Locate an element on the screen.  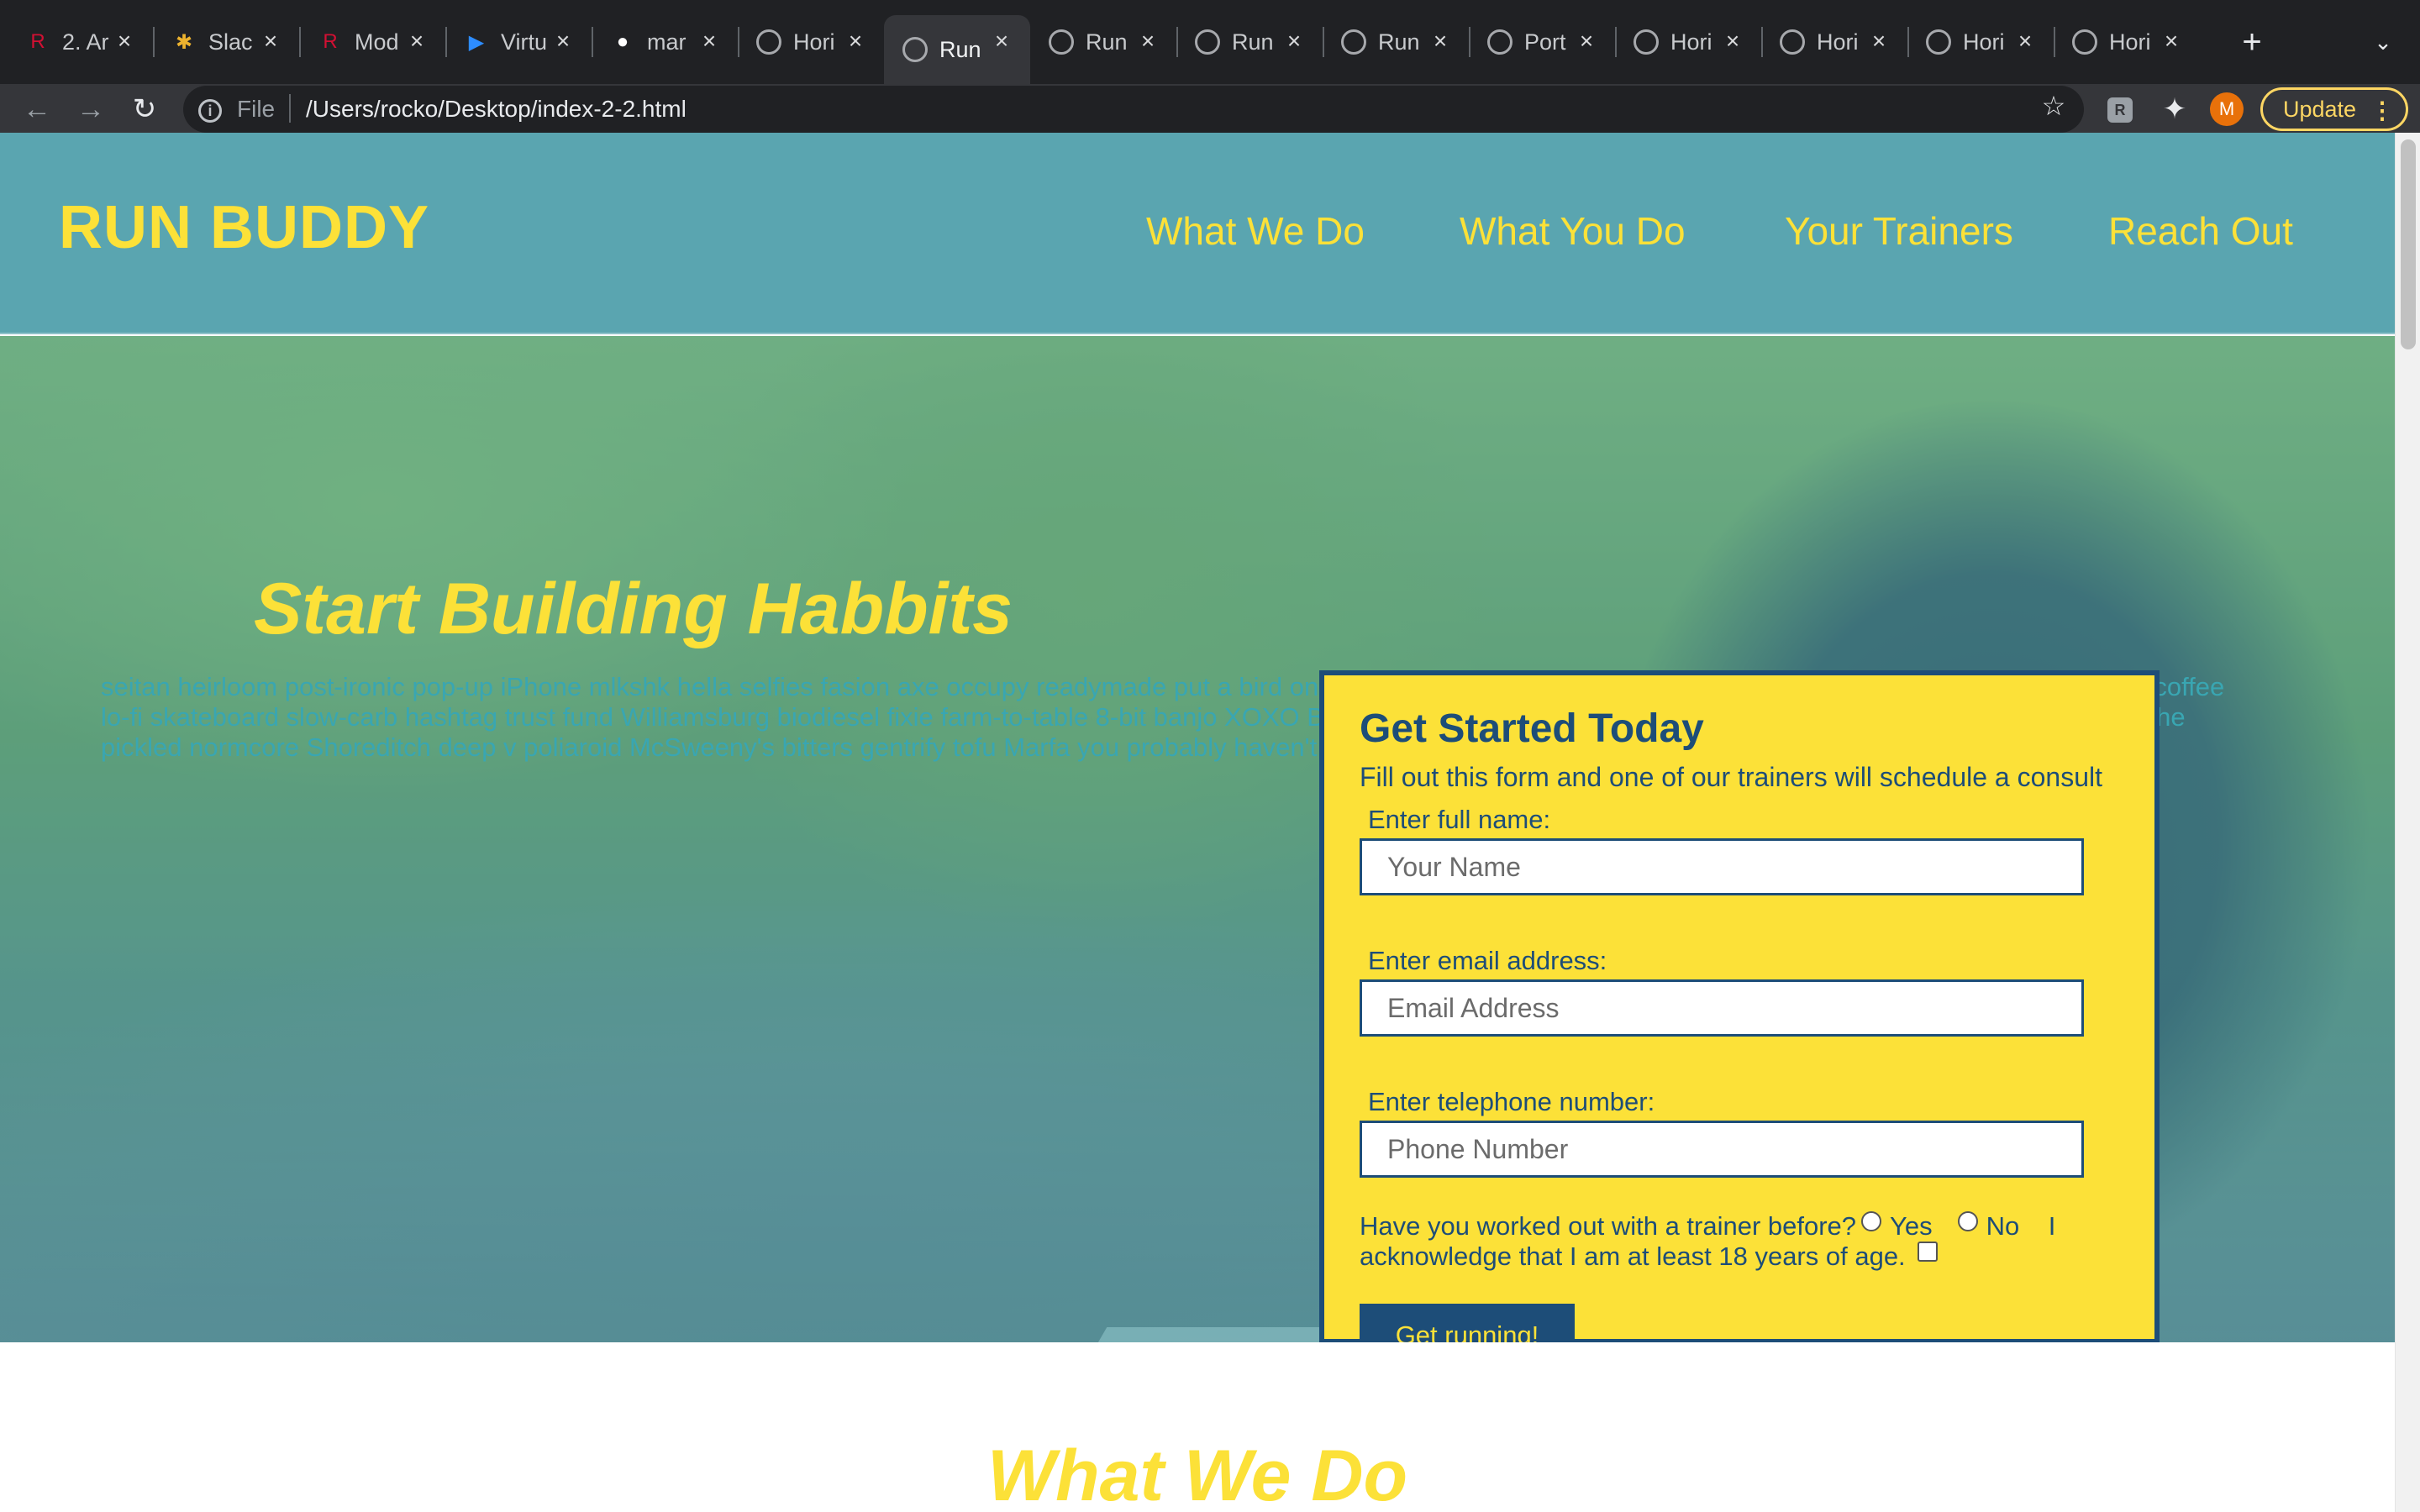
nav-link-reach-out: Reach Out is located at coordinates (2201, 231).